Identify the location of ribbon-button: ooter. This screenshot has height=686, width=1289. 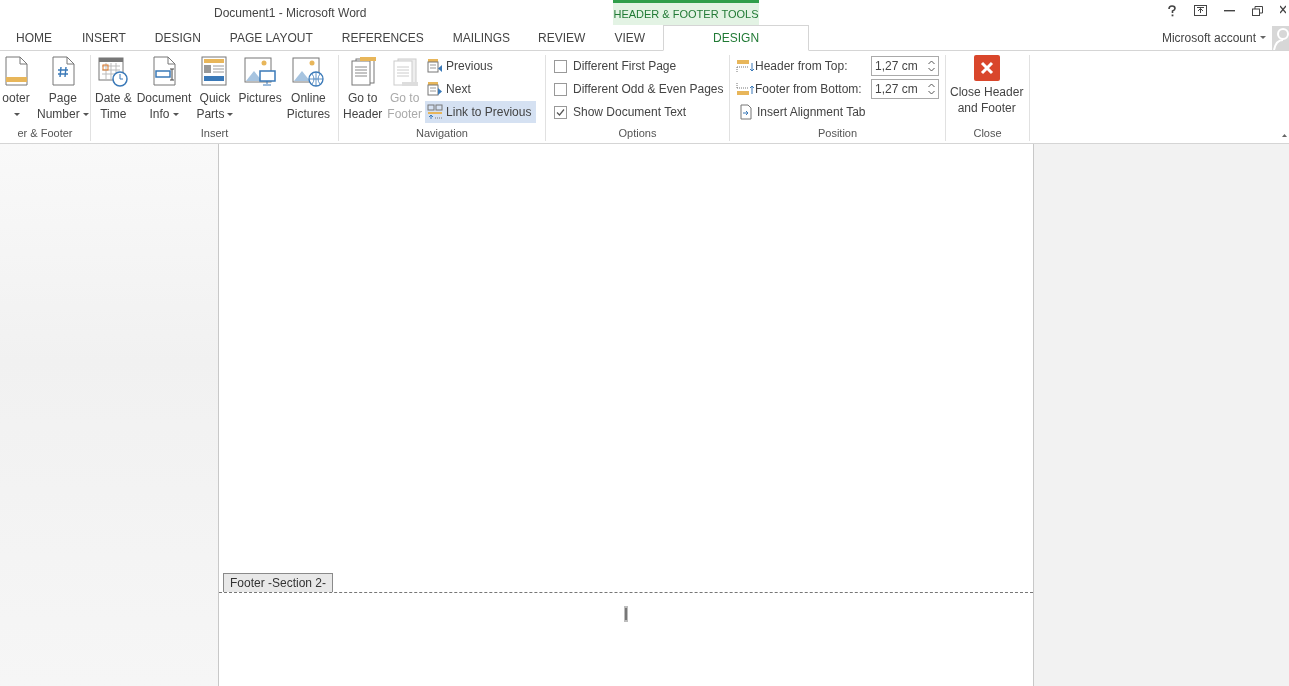
(17, 88).